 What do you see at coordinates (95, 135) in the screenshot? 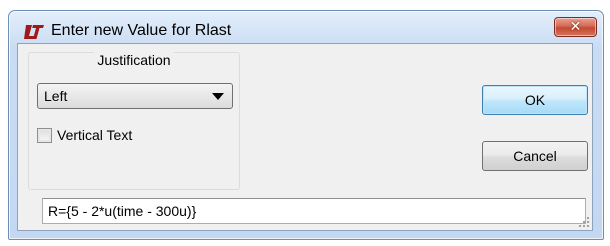
I see `vertical-text-label: Vertical Text` at bounding box center [95, 135].